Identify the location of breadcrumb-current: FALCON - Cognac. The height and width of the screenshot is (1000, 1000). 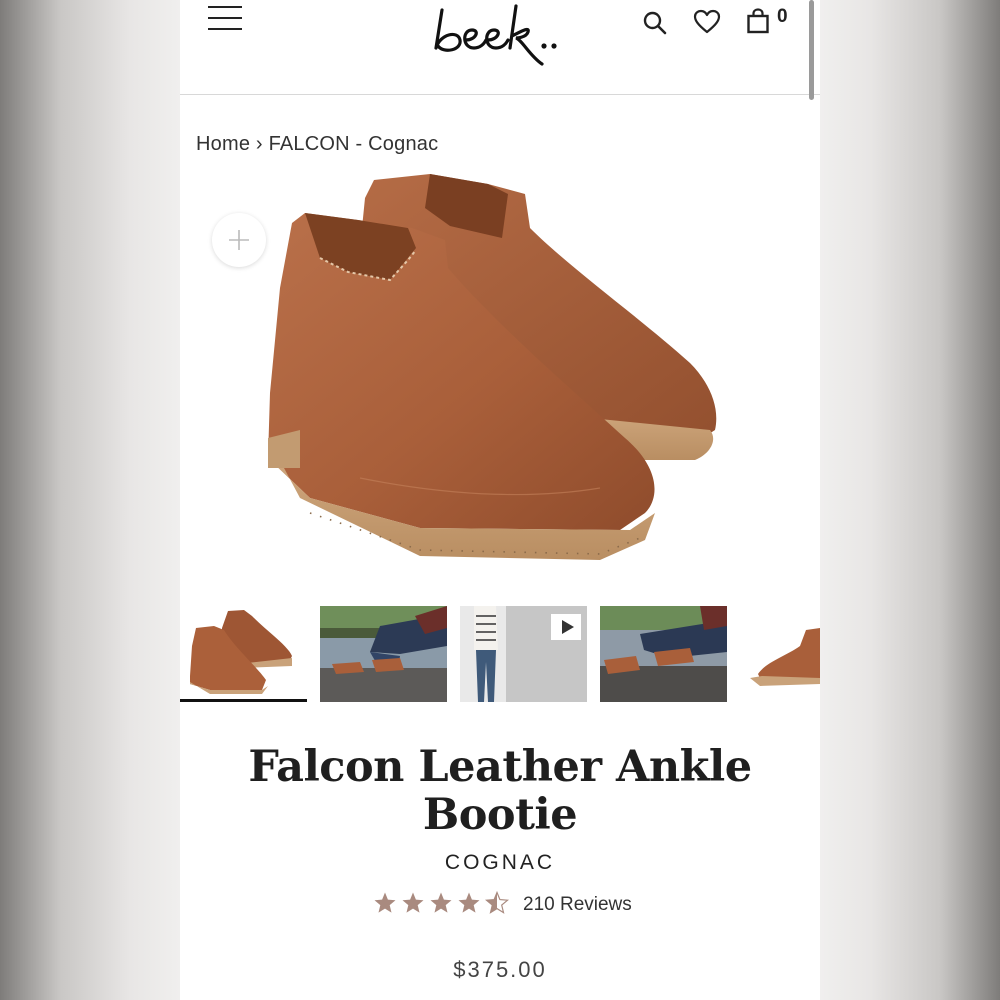
(353, 144).